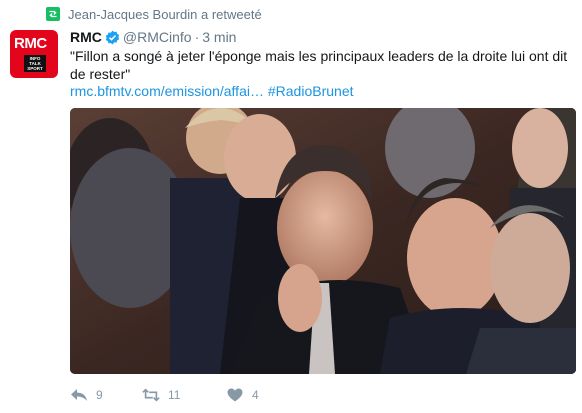  I want to click on tweet-actions: 9 11 4, so click(178, 395).